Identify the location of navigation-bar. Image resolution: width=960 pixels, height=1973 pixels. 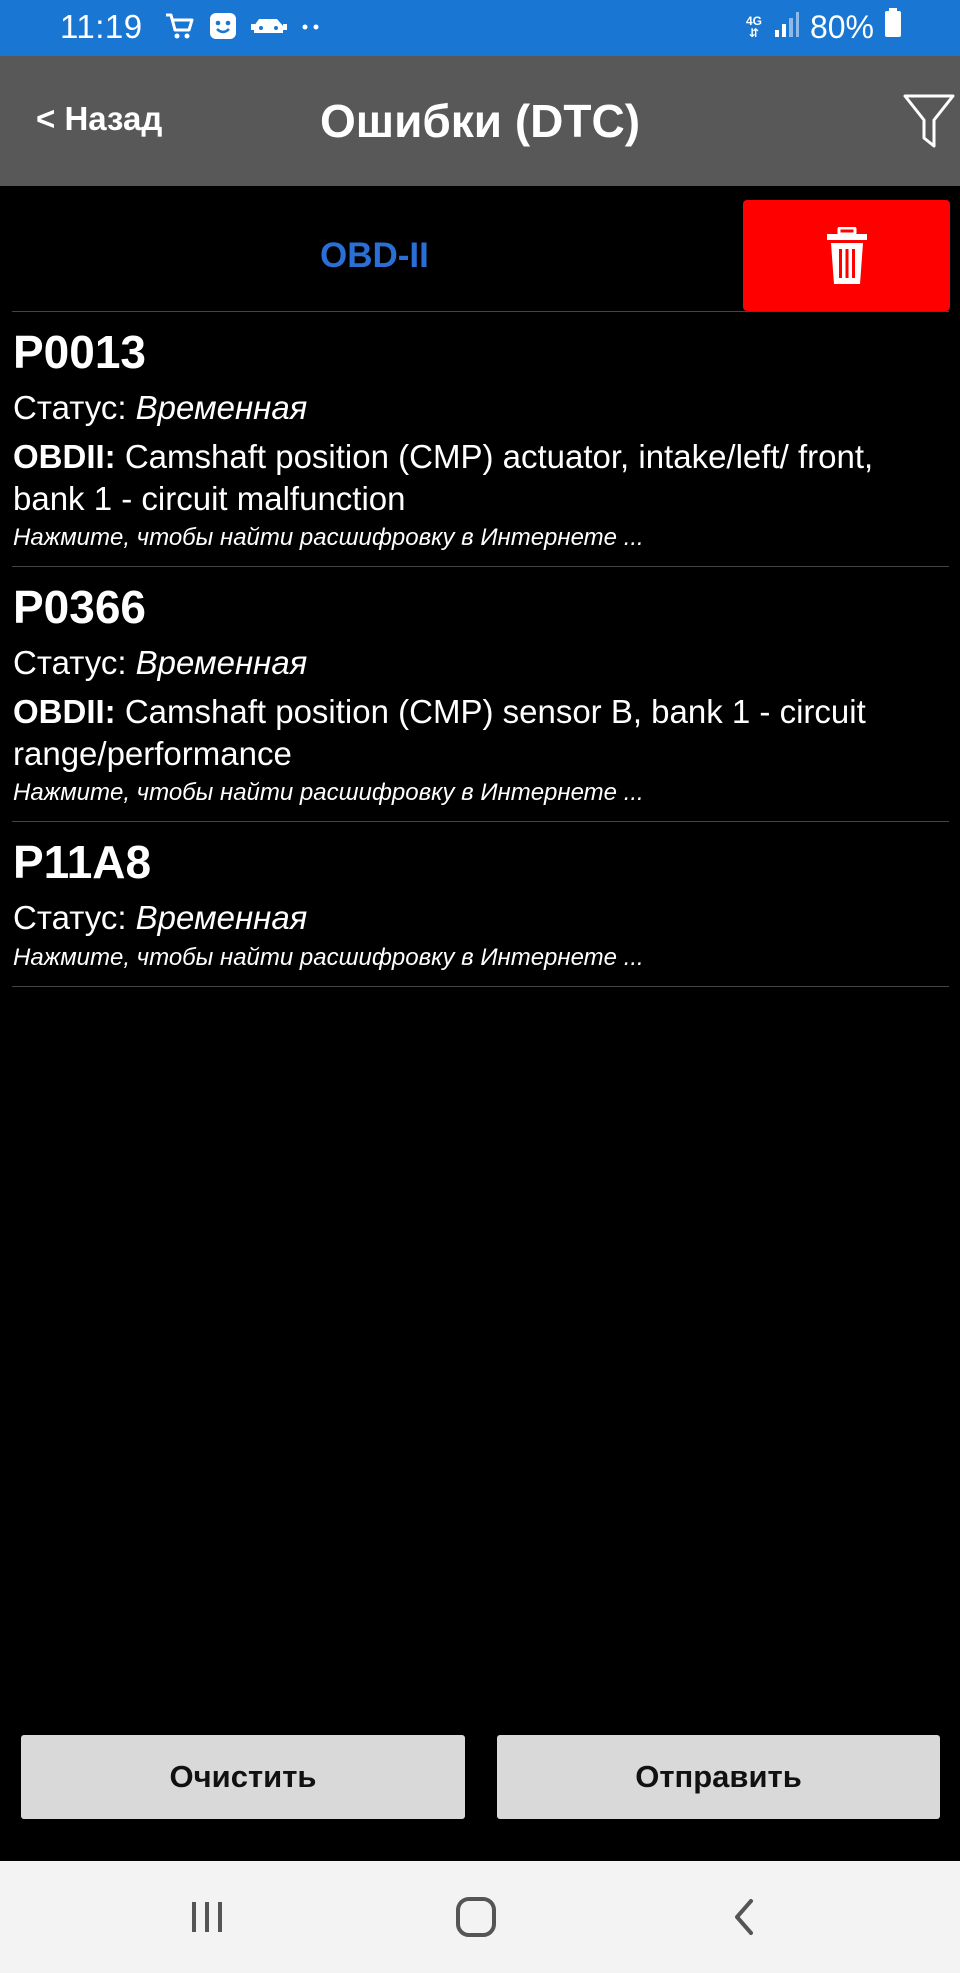
(480, 1917).